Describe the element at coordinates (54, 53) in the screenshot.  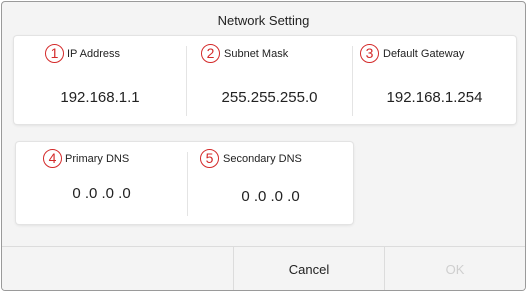
I see `marker-1-icon: 1` at that location.